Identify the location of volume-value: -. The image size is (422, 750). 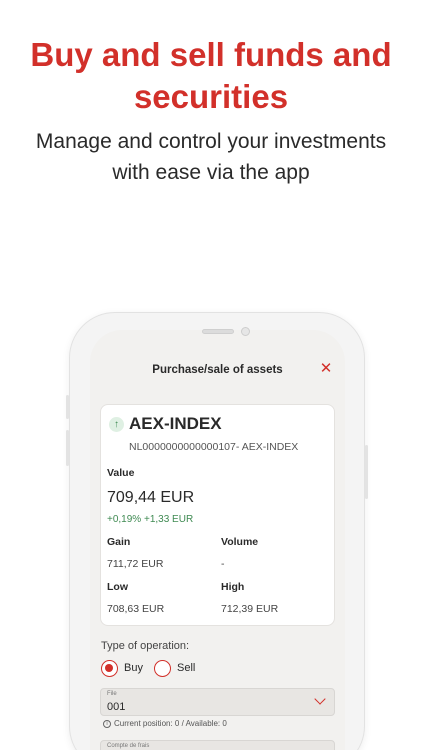
(223, 564).